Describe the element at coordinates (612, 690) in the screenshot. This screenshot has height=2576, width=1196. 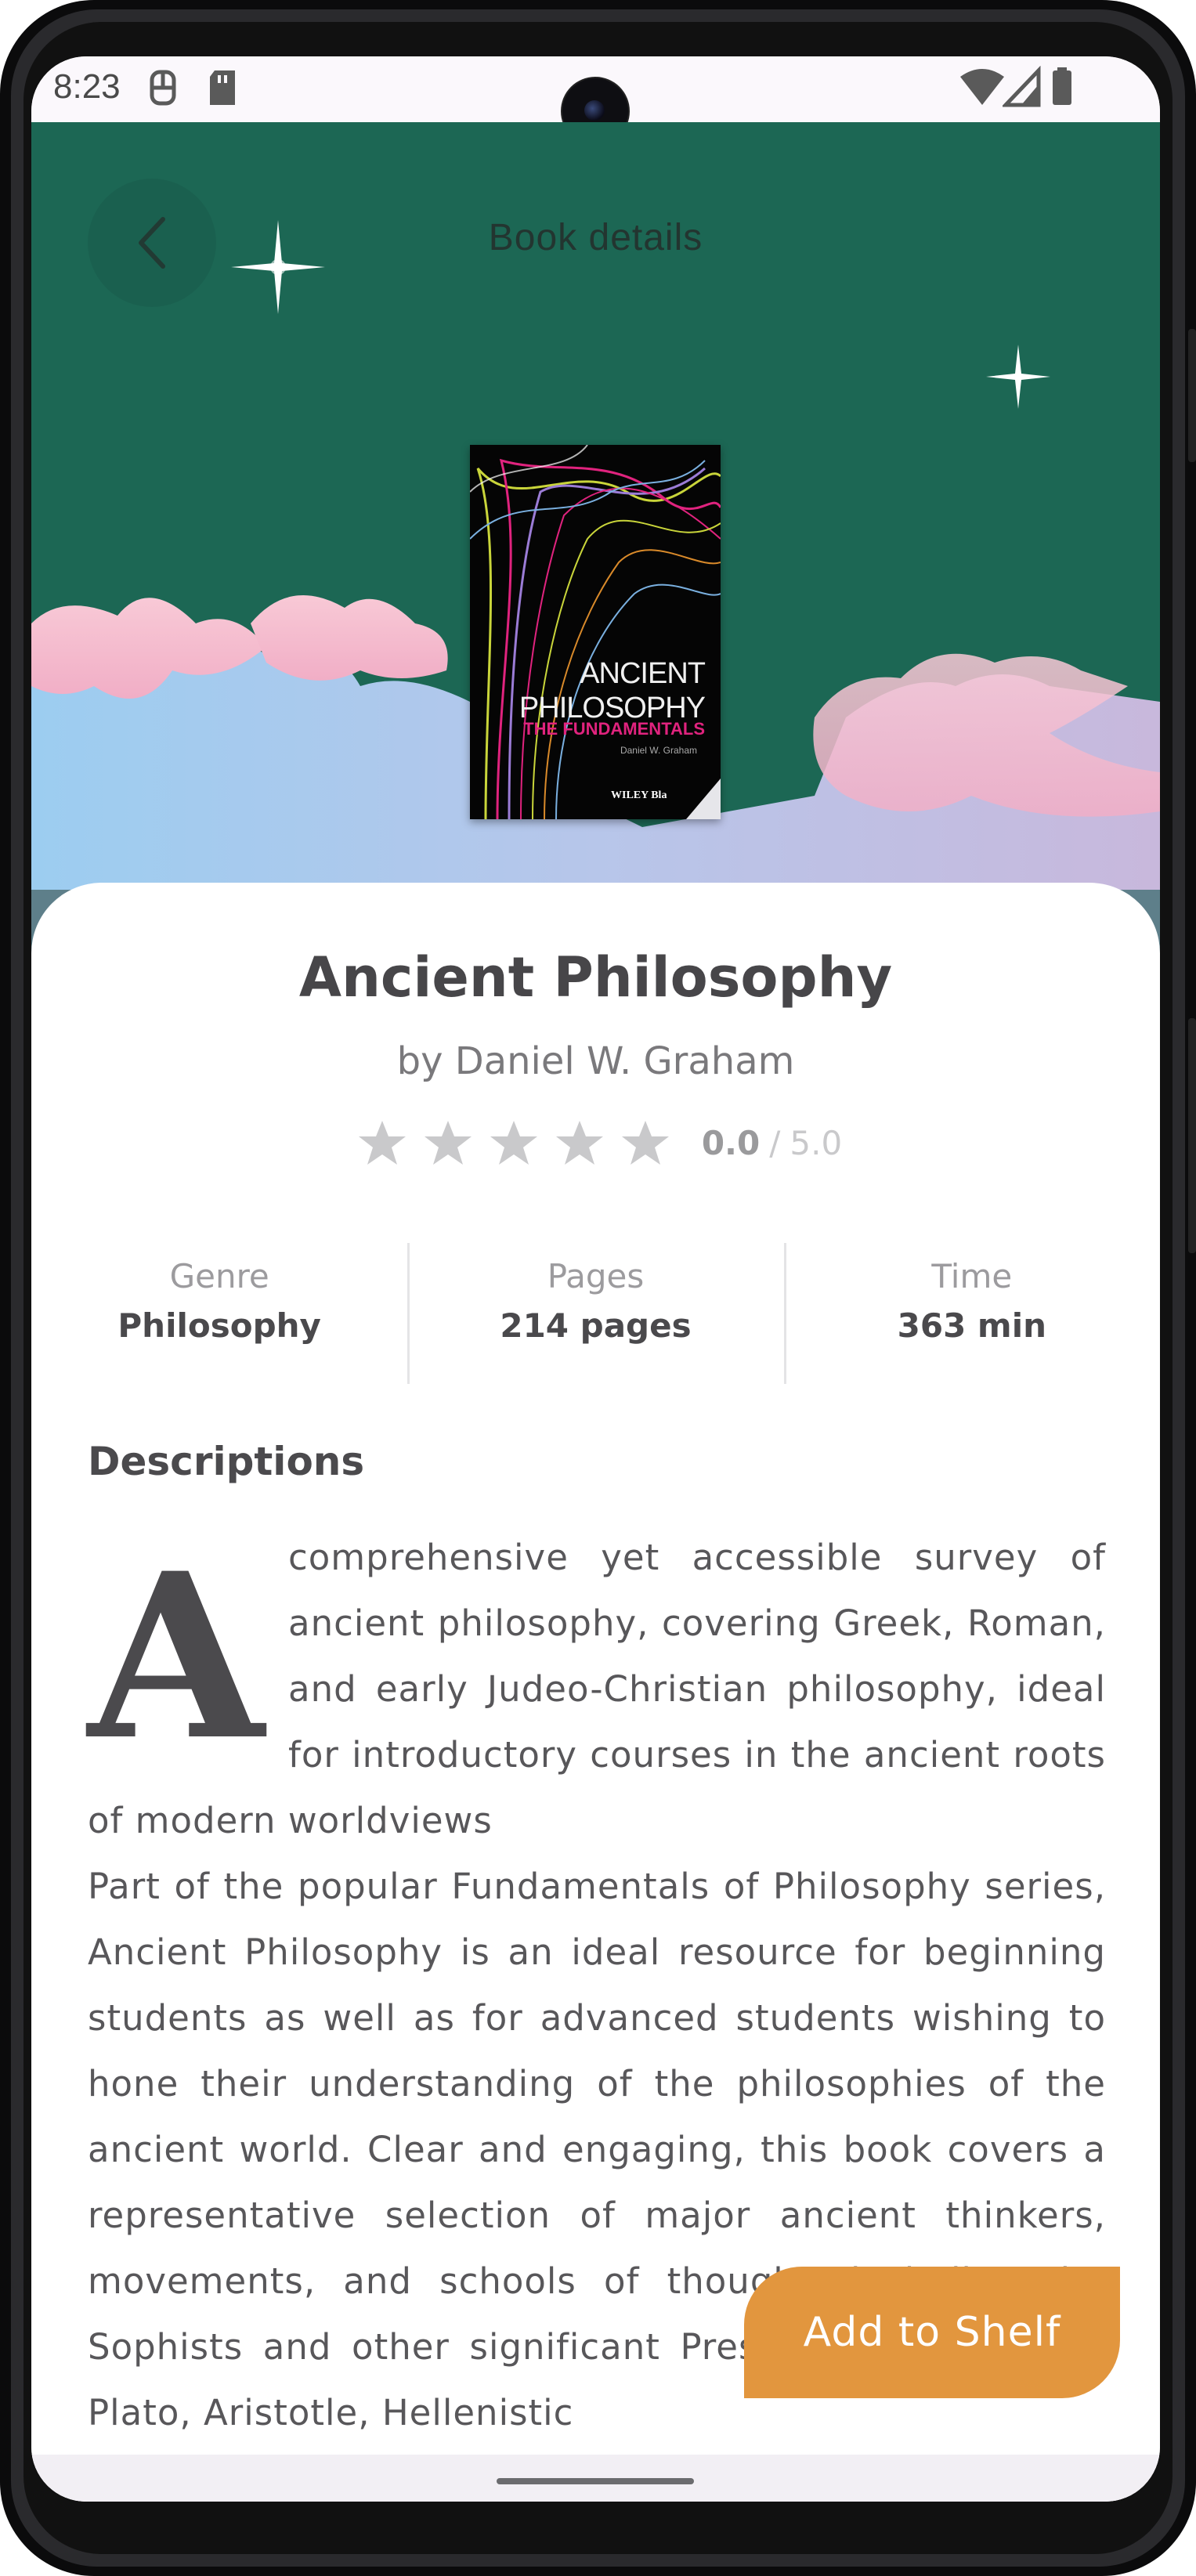
I see `cover-title: ANCIENT PHILOSOPHY` at that location.